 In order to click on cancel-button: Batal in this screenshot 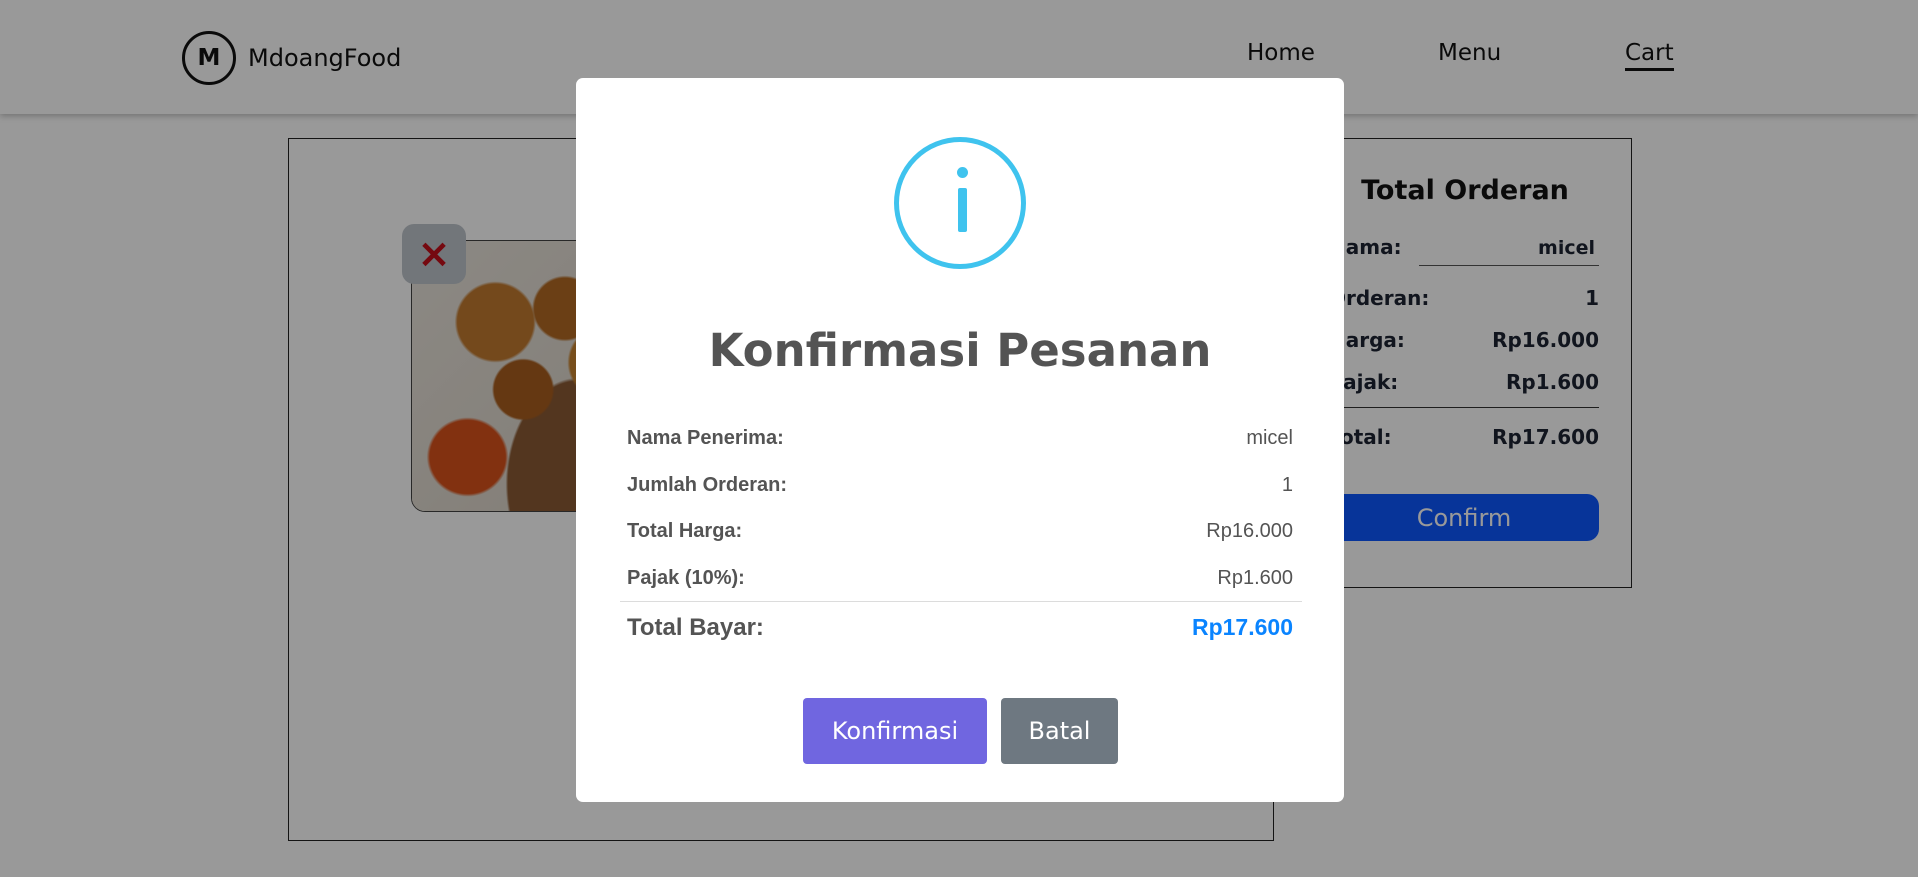, I will do `click(1059, 731)`.